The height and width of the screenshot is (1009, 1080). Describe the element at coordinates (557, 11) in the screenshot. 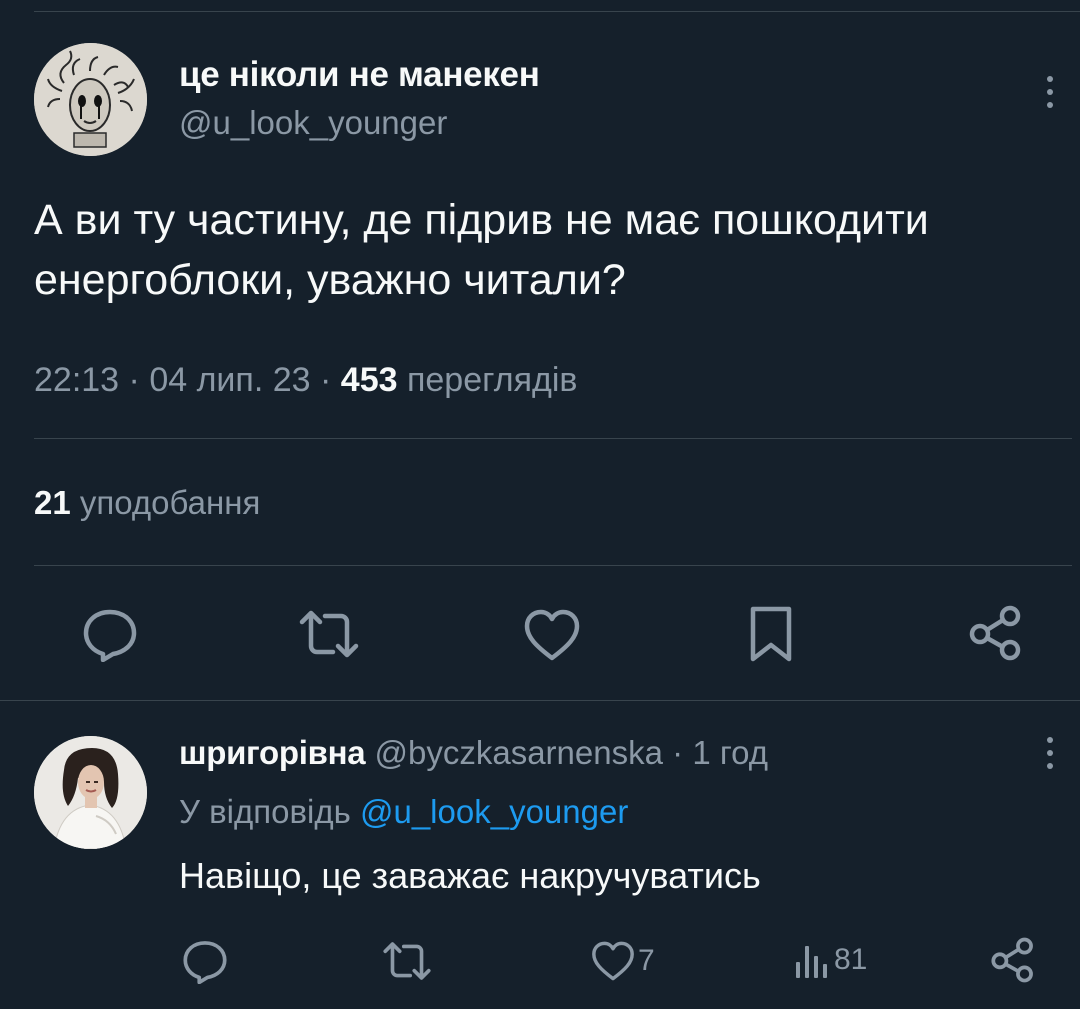

I see `top-divider` at that location.